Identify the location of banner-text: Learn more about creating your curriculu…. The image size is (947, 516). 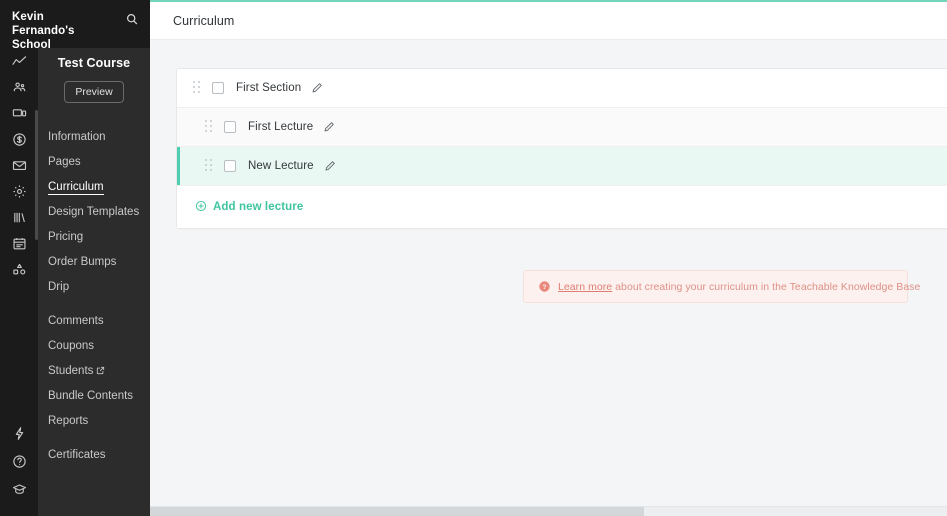
(739, 287).